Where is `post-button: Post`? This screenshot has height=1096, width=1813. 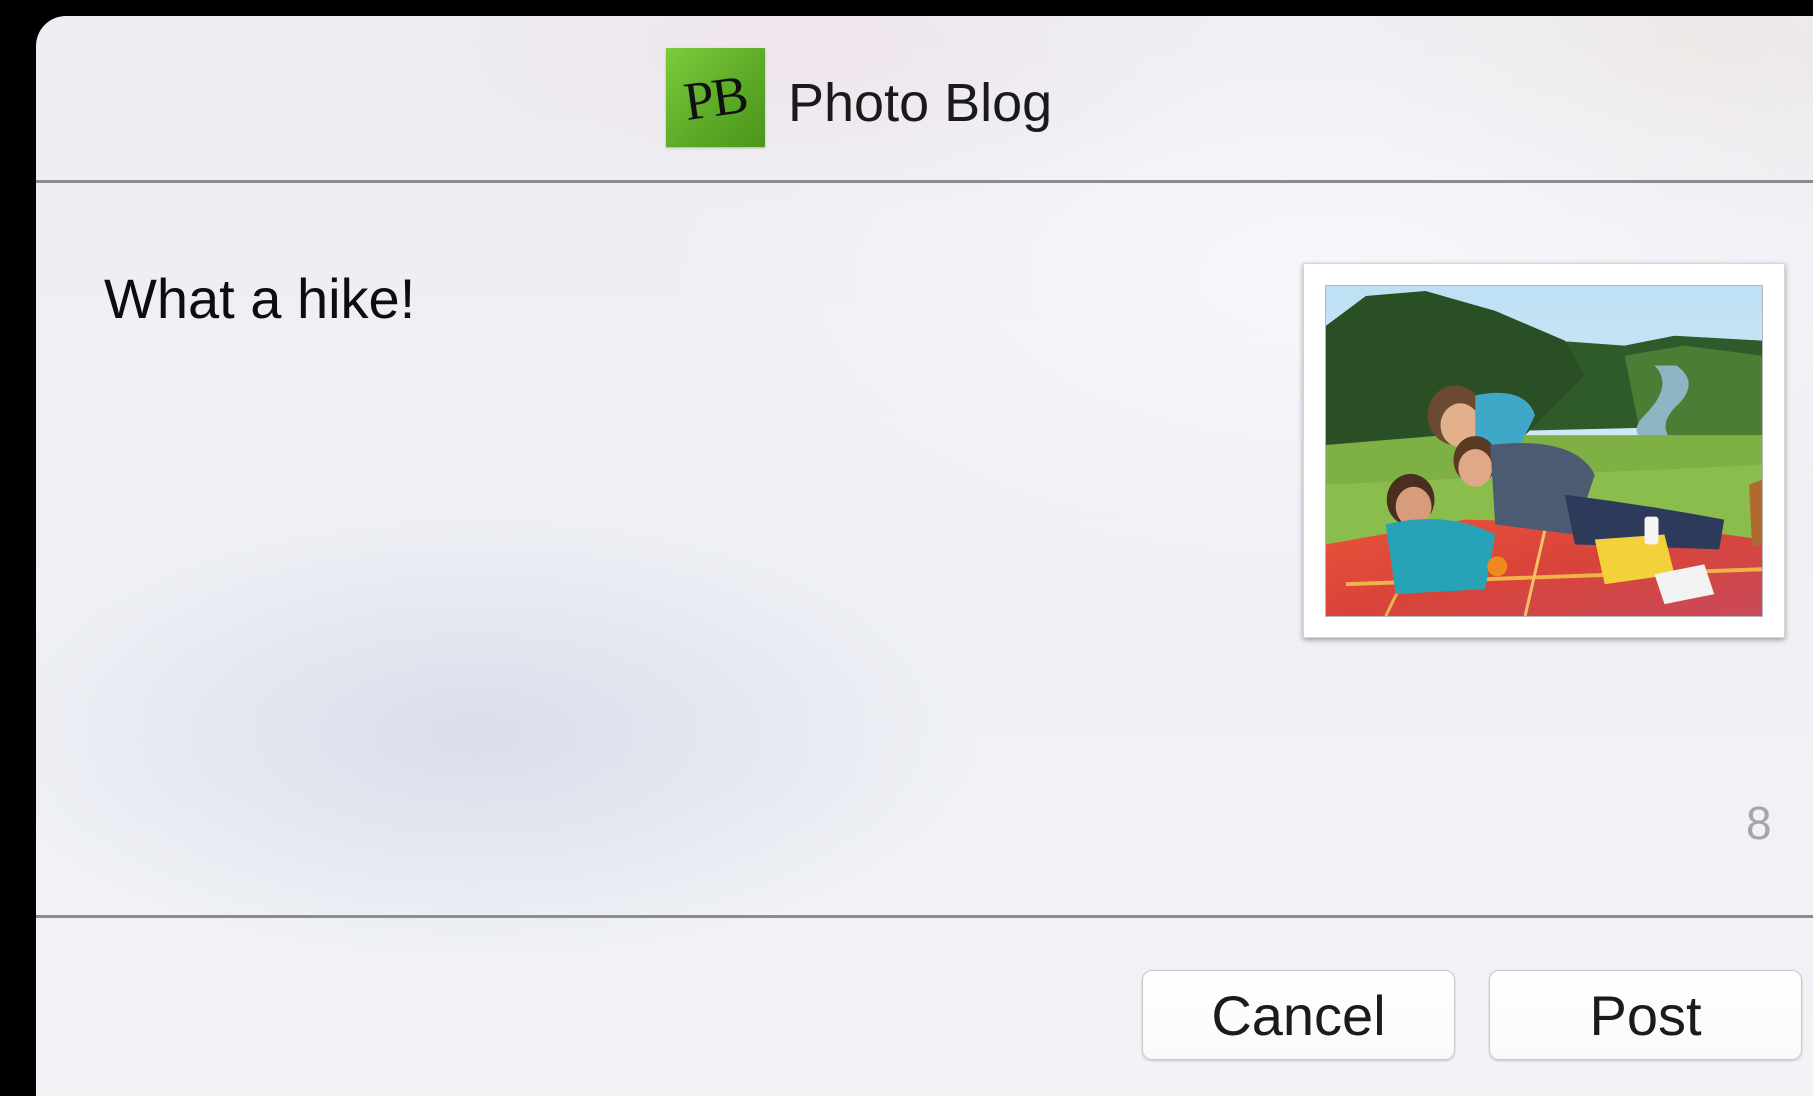
post-button: Post is located at coordinates (1645, 1015).